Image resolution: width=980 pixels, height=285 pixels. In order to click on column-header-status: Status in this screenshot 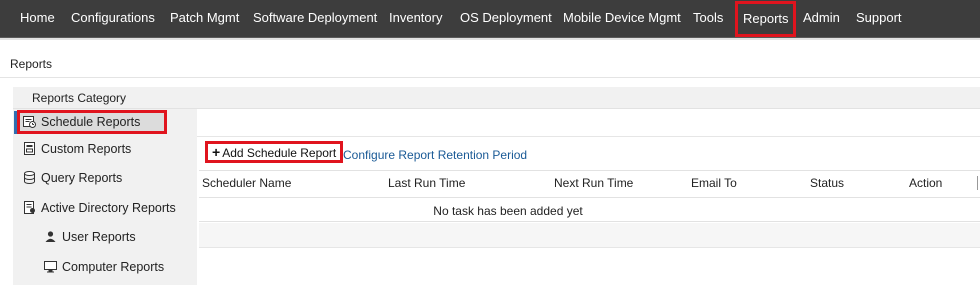, I will do `click(827, 183)`.